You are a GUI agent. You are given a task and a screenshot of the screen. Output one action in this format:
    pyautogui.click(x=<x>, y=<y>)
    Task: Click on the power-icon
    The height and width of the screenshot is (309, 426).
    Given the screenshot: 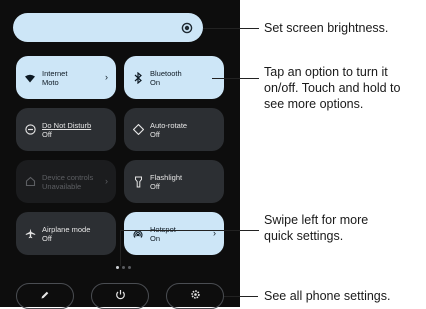 What is the action you would take?
    pyautogui.click(x=120, y=296)
    